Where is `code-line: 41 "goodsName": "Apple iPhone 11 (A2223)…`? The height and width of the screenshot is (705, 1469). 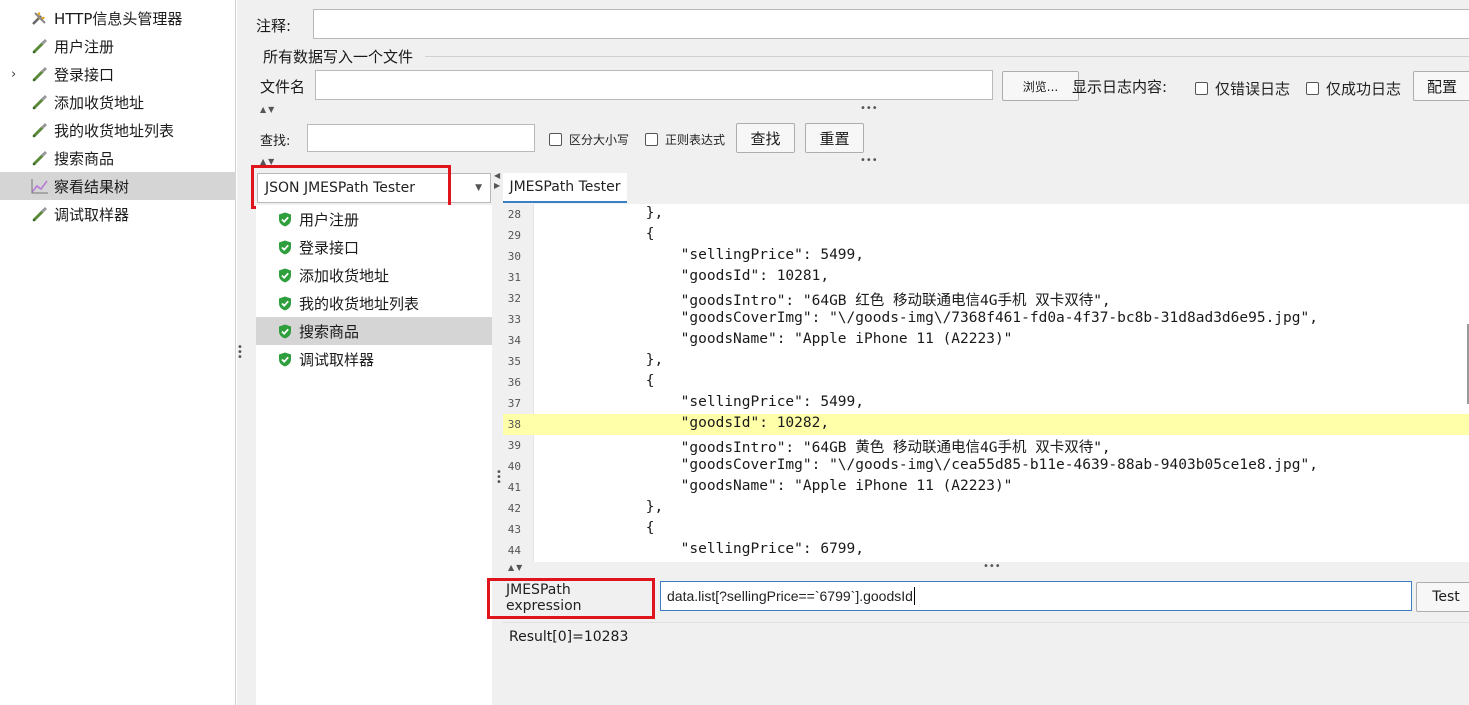 code-line: 41 "goodsName": "Apple iPhone 11 (A2223)… is located at coordinates (986, 487).